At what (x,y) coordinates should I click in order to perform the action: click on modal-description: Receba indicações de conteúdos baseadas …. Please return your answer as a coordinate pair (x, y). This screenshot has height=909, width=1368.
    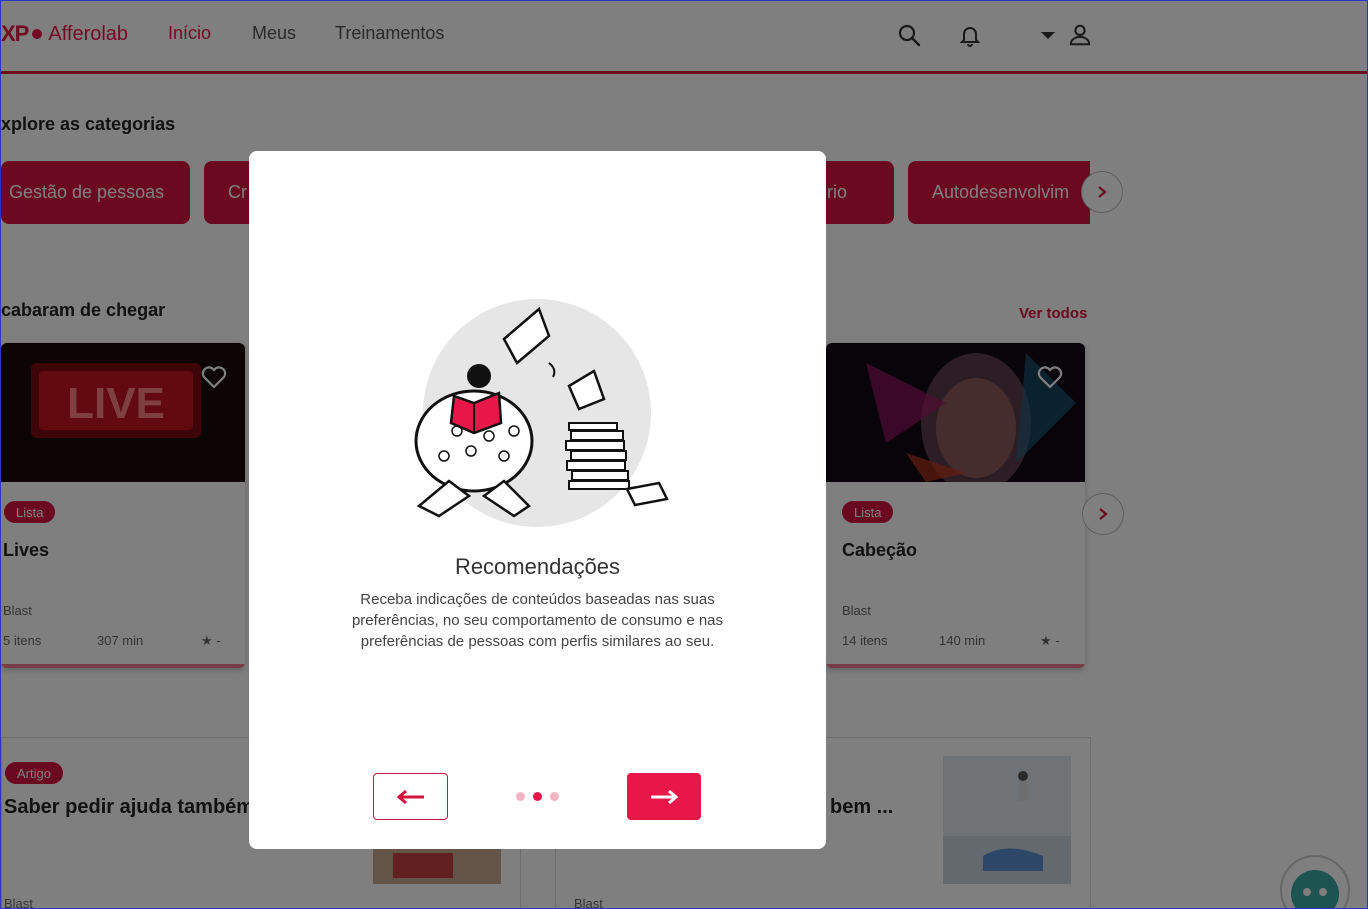
    Looking at the image, I should click on (537, 620).